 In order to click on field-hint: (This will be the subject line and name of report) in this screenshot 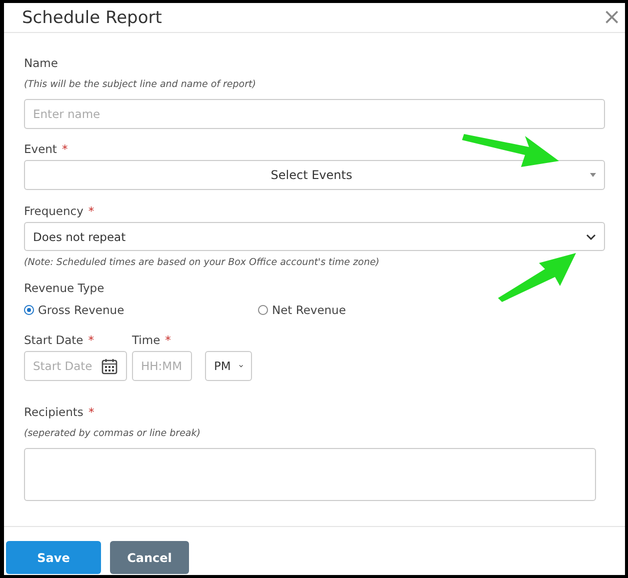, I will do `click(140, 84)`.